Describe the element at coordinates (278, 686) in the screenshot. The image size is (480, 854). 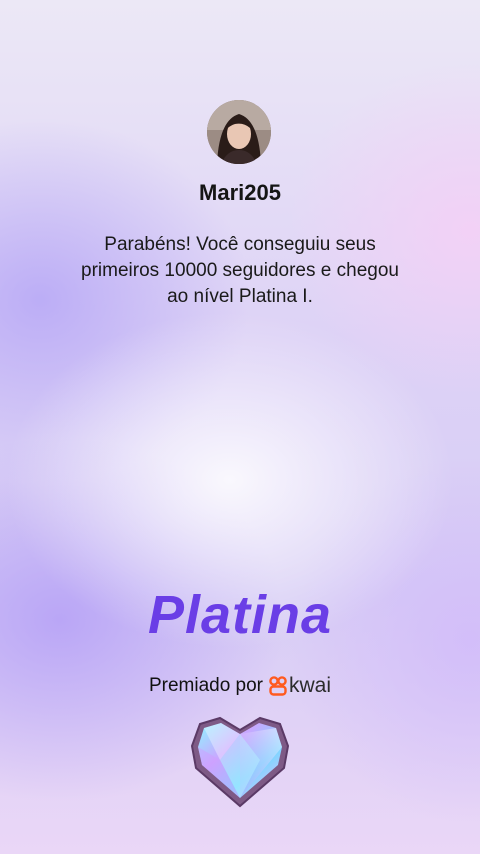
I see `kwai-logo-icon` at that location.